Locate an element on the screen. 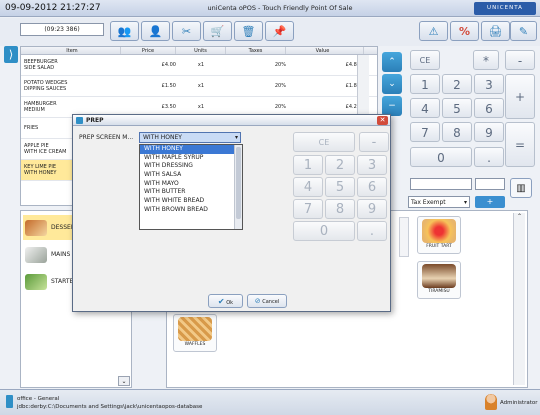  key-1: 1 is located at coordinates (425, 84).